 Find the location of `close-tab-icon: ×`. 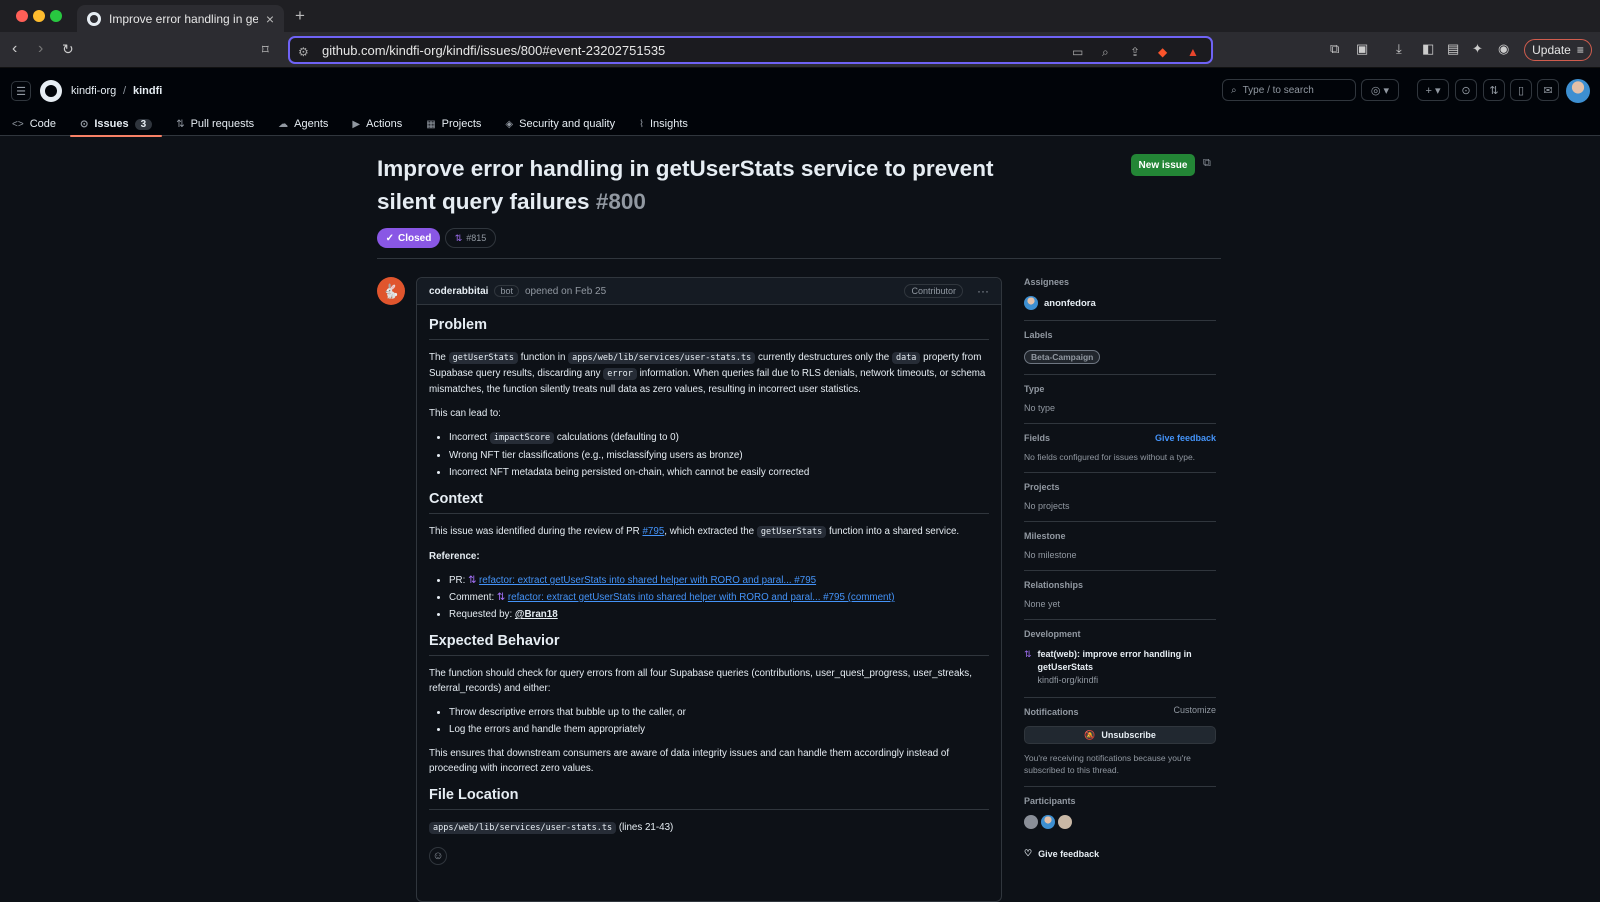

close-tab-icon: × is located at coordinates (270, 19).